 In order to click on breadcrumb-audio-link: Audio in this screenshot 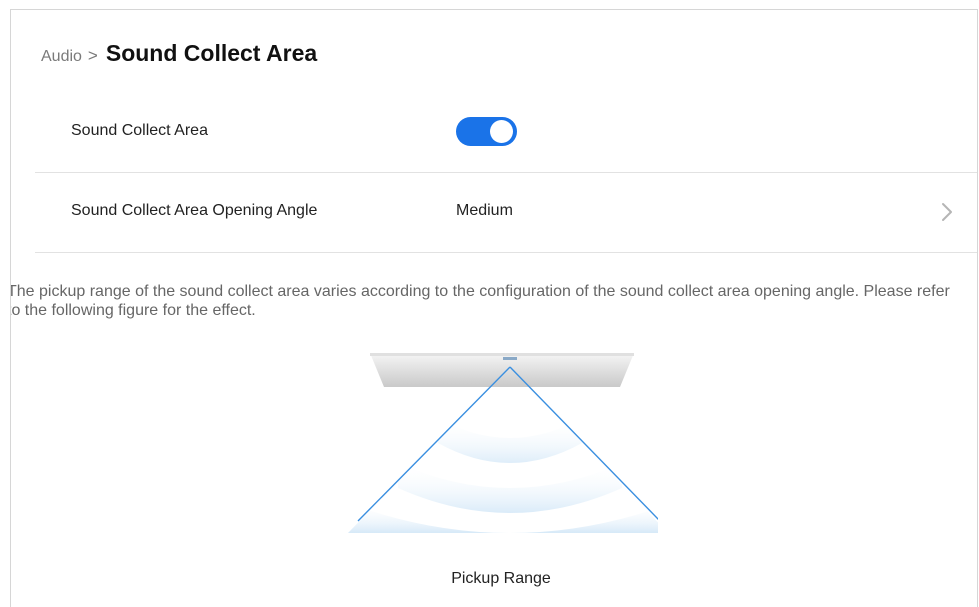, I will do `click(61, 57)`.